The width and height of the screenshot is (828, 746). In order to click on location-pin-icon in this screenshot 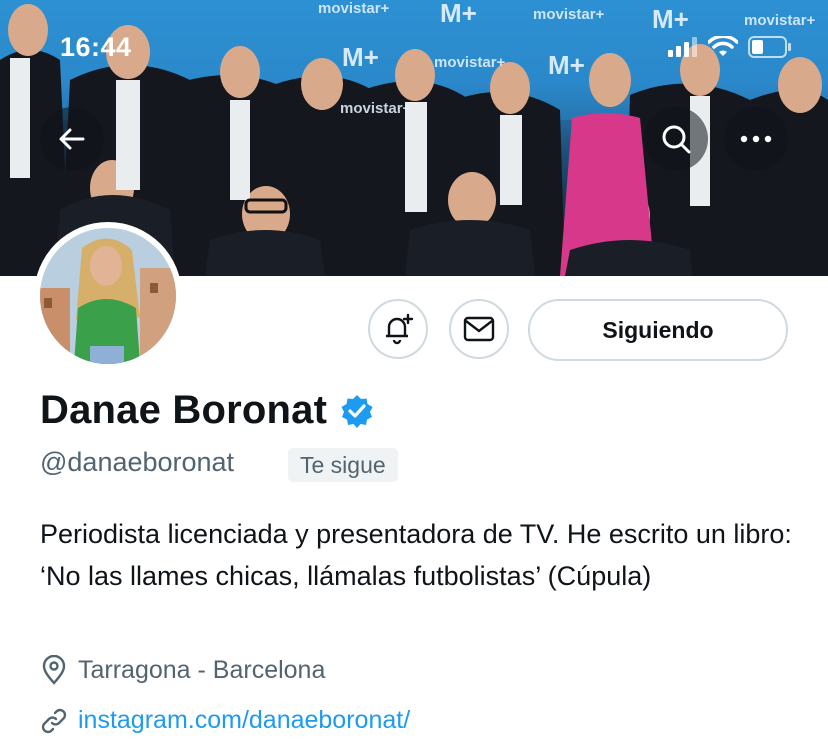, I will do `click(54, 670)`.